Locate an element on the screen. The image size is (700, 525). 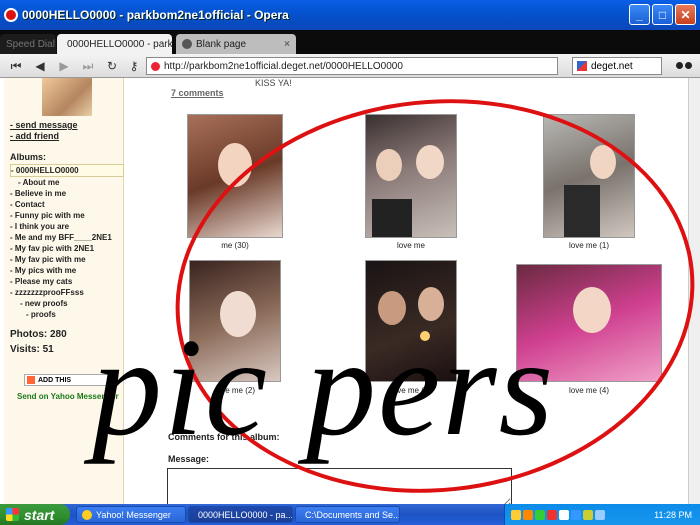
reload-icon: ↻ is located at coordinates (112, 66).